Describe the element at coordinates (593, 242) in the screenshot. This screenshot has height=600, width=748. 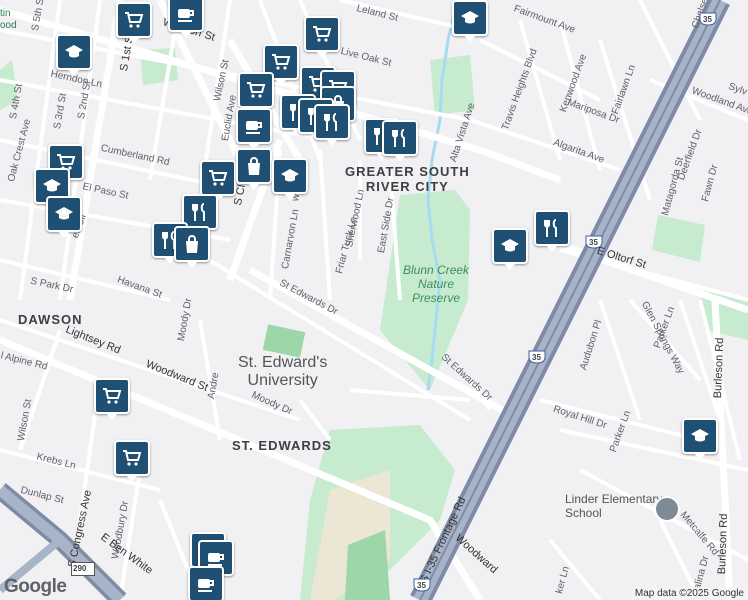
I see `i35-shield-label-mid: 35` at that location.